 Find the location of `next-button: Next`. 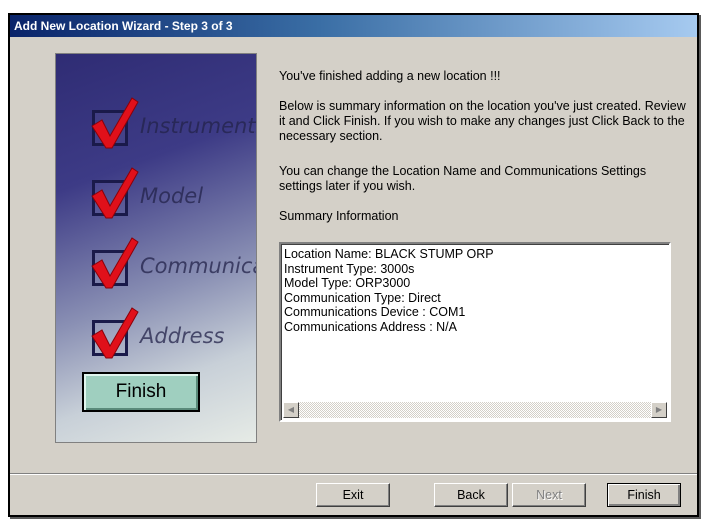

next-button: Next is located at coordinates (549, 495).